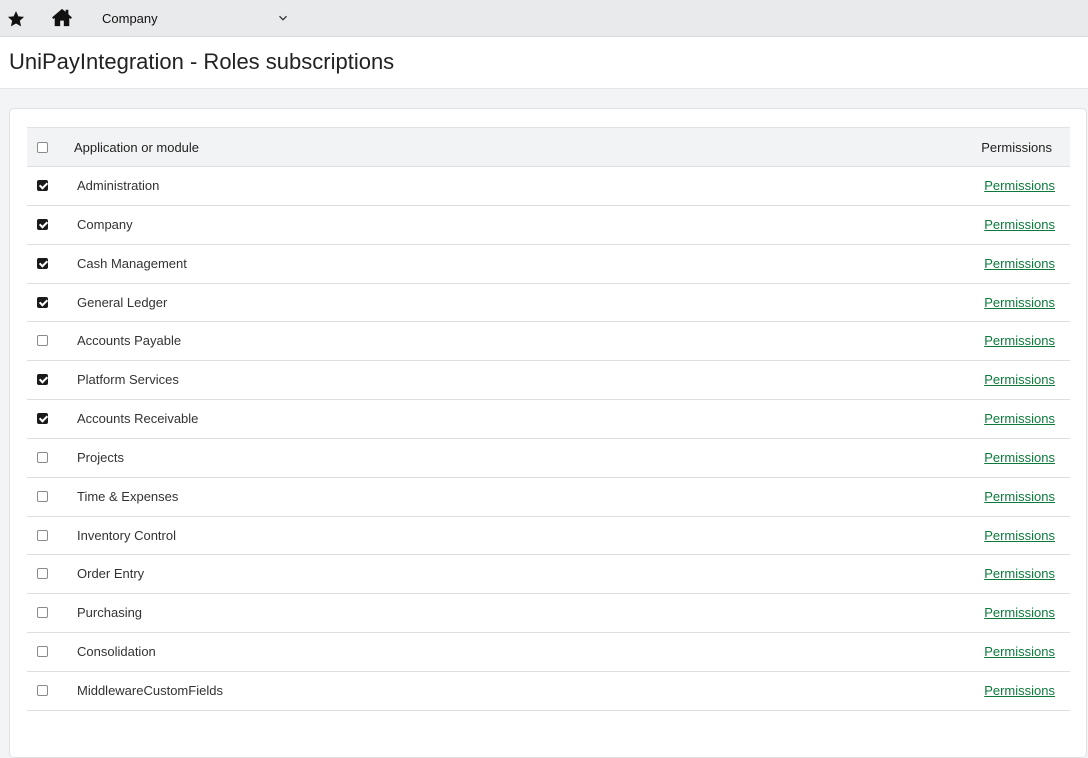 This screenshot has width=1088, height=758. I want to click on module-name: Platform Services, so click(128, 380).